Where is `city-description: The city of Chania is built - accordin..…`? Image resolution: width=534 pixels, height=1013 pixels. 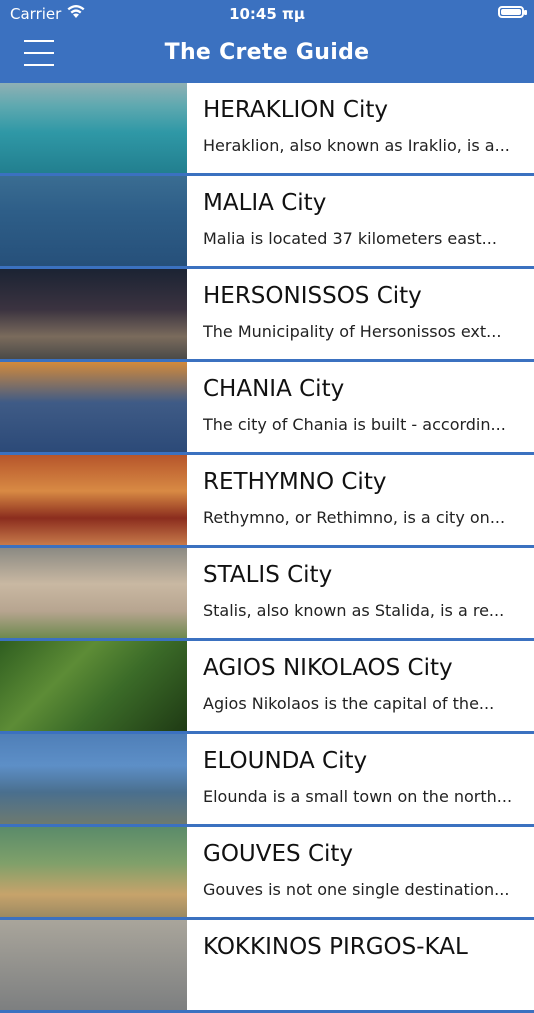
city-description: The city of Chania is built - accordin..… is located at coordinates (354, 424).